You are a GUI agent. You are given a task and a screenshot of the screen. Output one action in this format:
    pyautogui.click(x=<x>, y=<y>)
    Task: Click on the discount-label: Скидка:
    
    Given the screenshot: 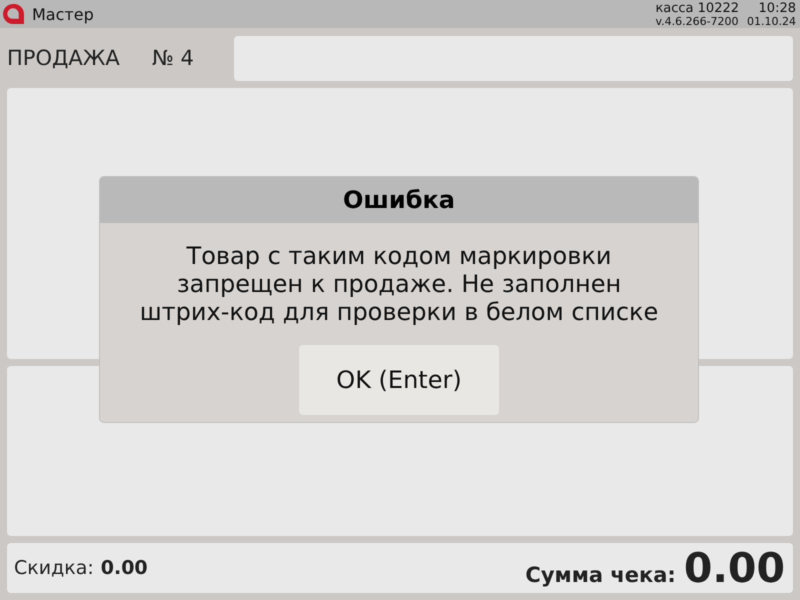 What is the action you would take?
    pyautogui.click(x=54, y=568)
    